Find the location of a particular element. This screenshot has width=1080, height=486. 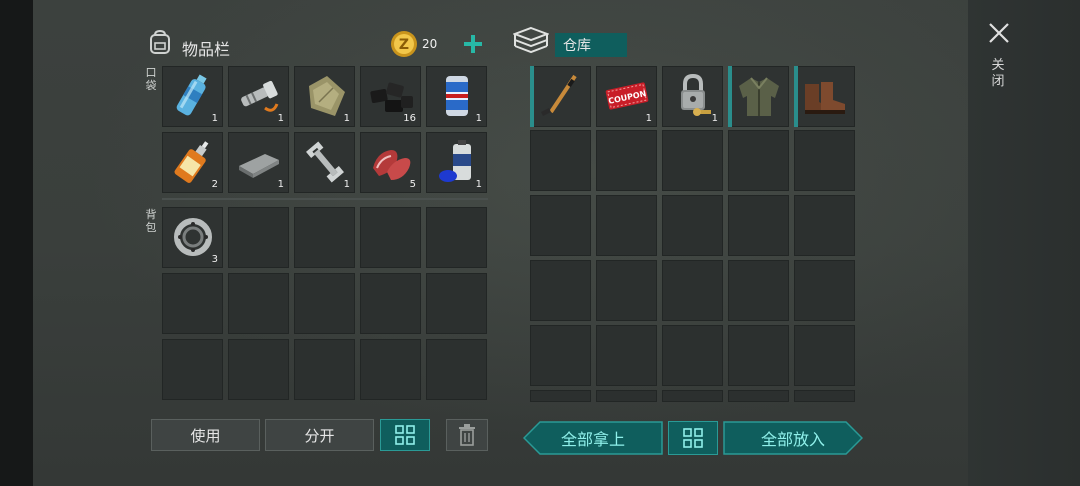

trash-icon is located at coordinates (467, 435).